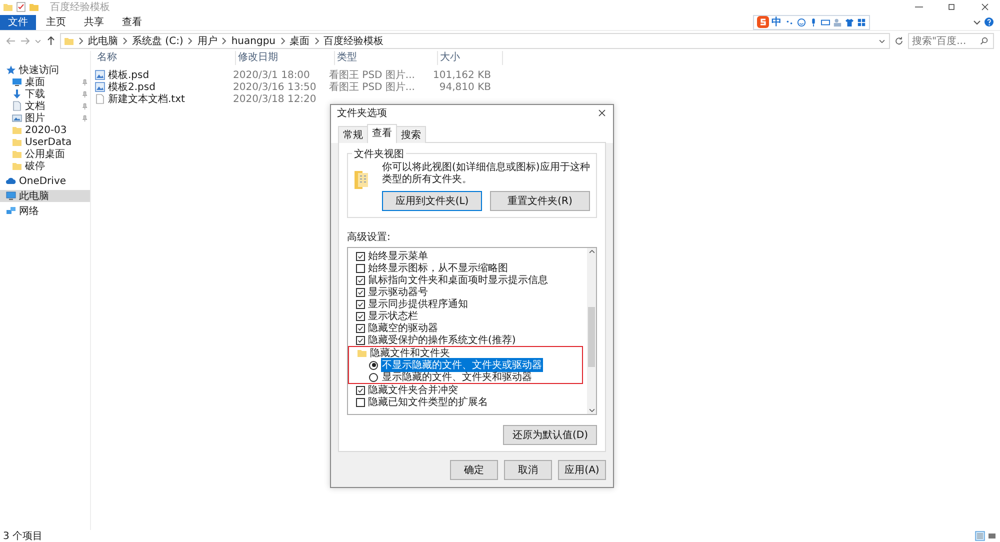 The image size is (1000, 542). I want to click on keyboard-icon, so click(825, 22).